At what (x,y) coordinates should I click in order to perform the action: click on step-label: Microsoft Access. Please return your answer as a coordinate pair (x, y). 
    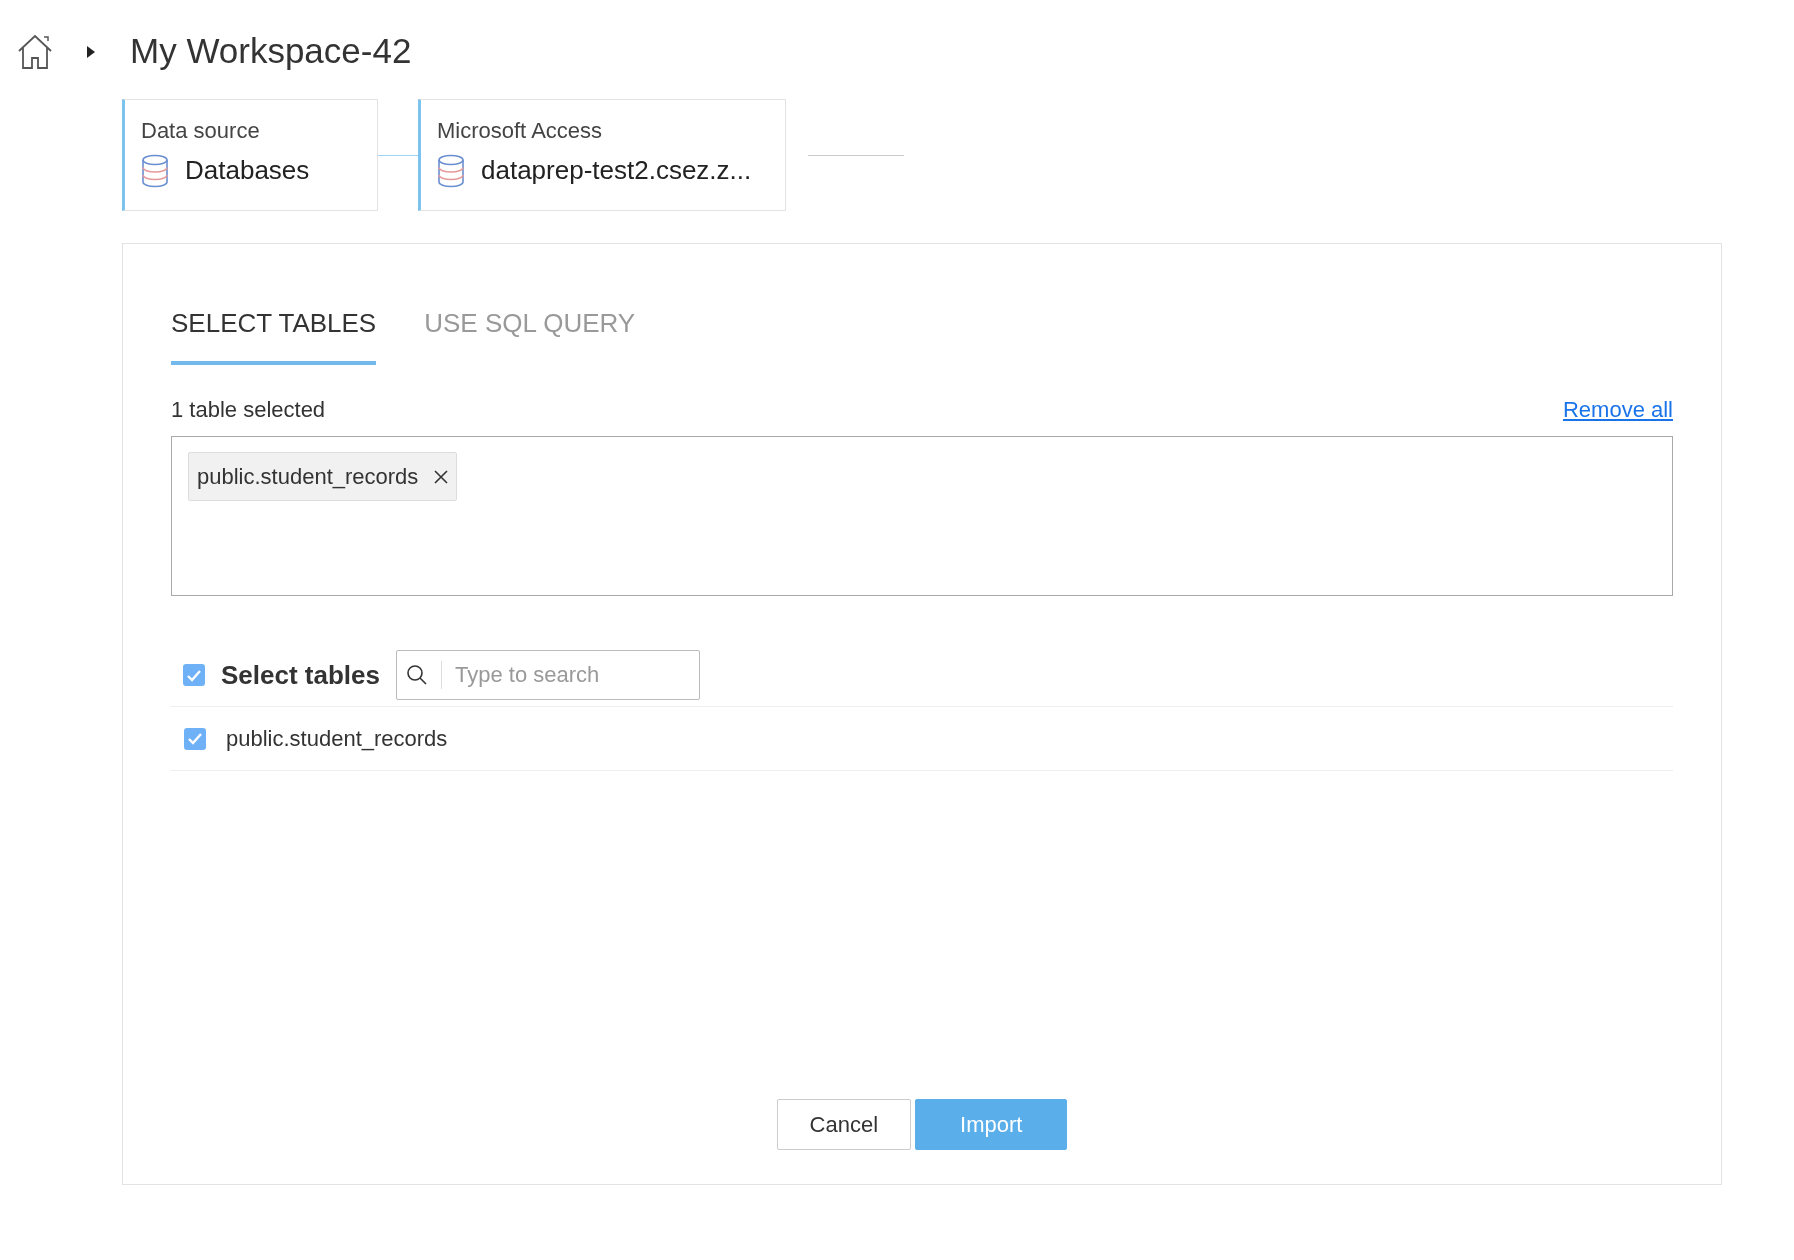
    Looking at the image, I should click on (520, 131).